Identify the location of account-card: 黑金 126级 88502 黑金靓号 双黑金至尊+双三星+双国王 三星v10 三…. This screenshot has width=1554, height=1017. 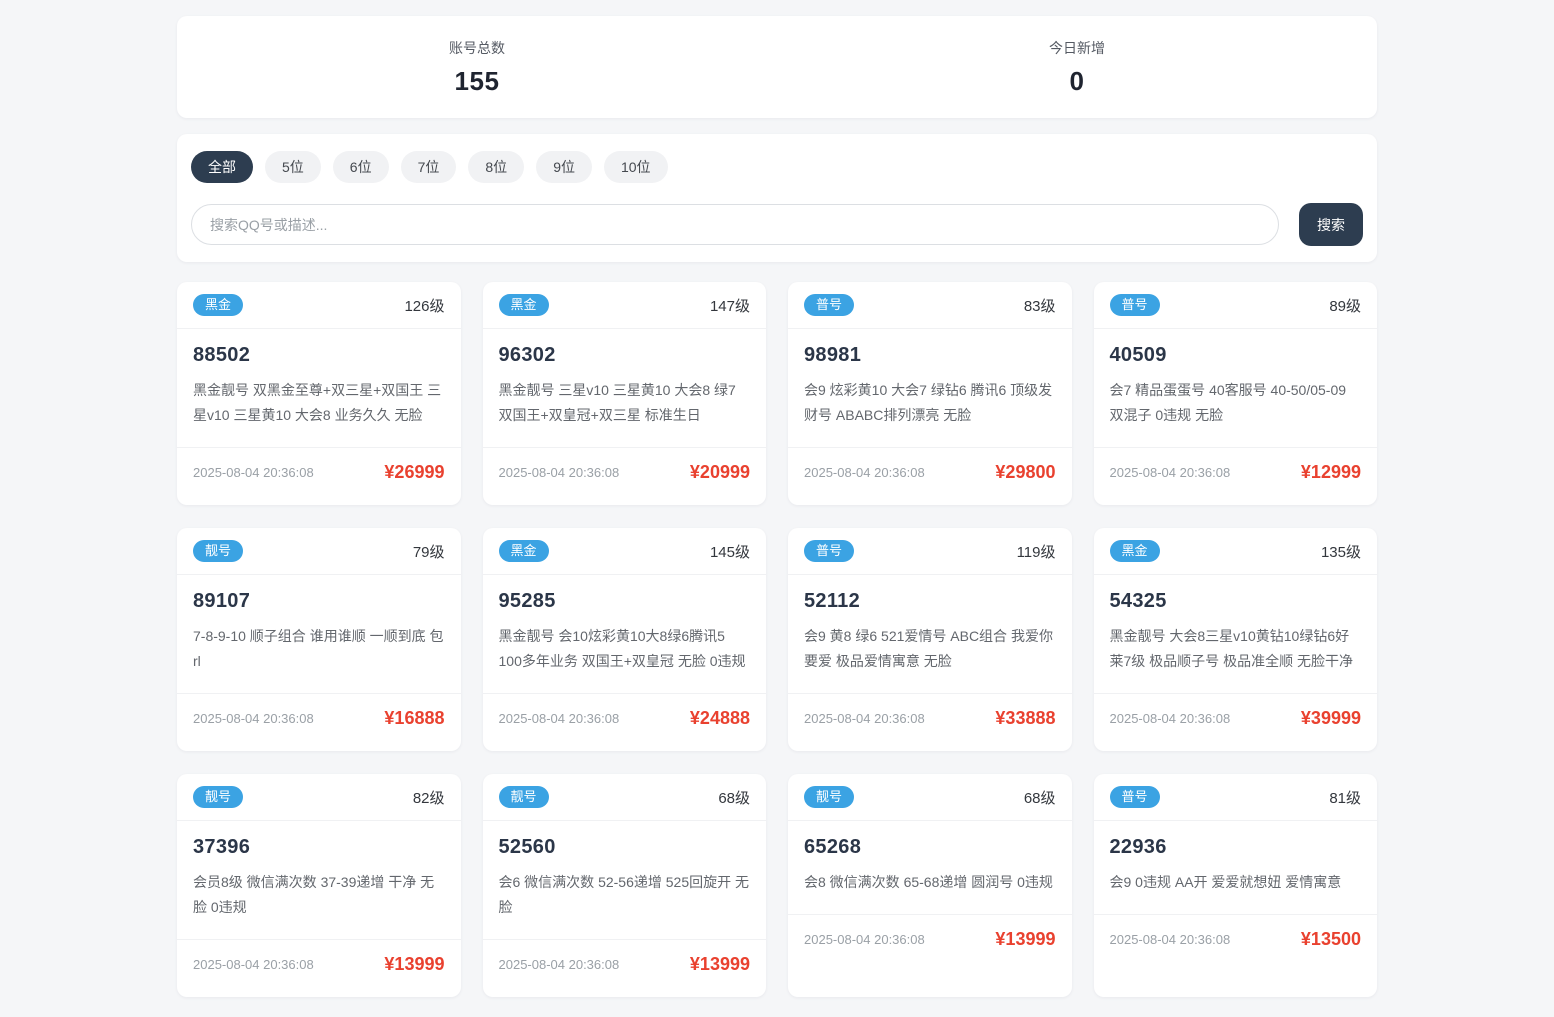
(319, 393).